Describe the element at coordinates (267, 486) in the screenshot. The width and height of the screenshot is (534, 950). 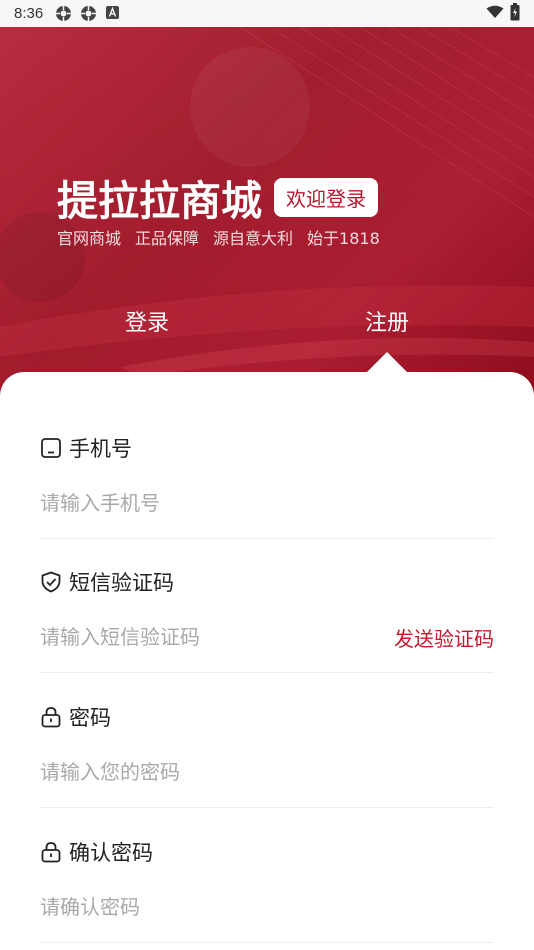
I see `phone-field: 手机号` at that location.